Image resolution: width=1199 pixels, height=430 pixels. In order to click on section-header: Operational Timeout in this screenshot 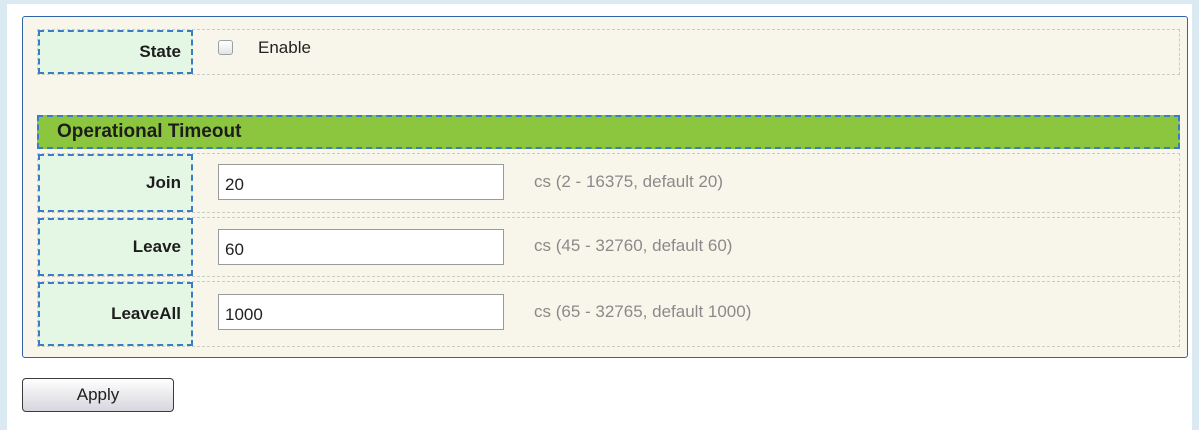, I will do `click(608, 132)`.